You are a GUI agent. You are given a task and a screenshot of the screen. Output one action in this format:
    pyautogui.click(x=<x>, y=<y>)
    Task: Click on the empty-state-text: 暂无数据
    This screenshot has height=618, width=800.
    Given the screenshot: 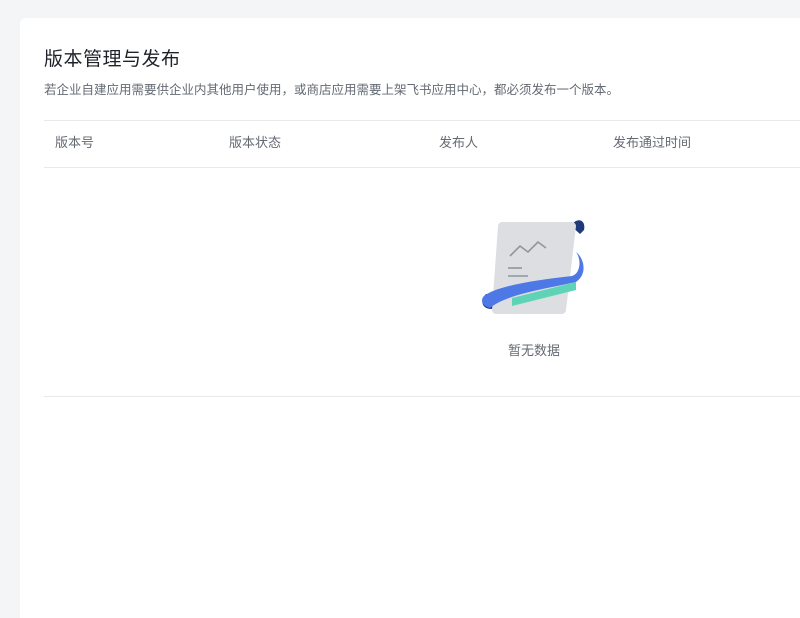 What is the action you would take?
    pyautogui.click(x=533, y=351)
    